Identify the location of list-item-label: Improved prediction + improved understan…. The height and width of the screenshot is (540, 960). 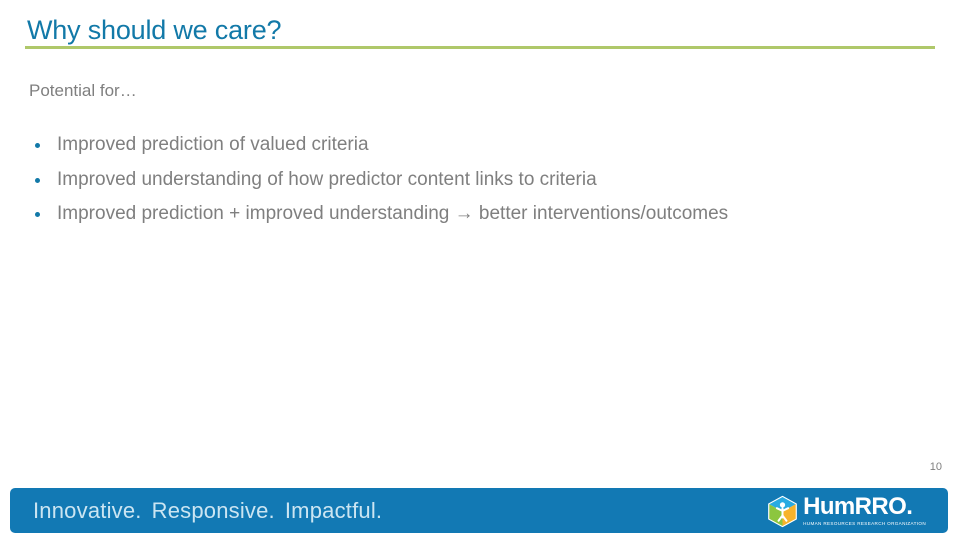
(393, 213).